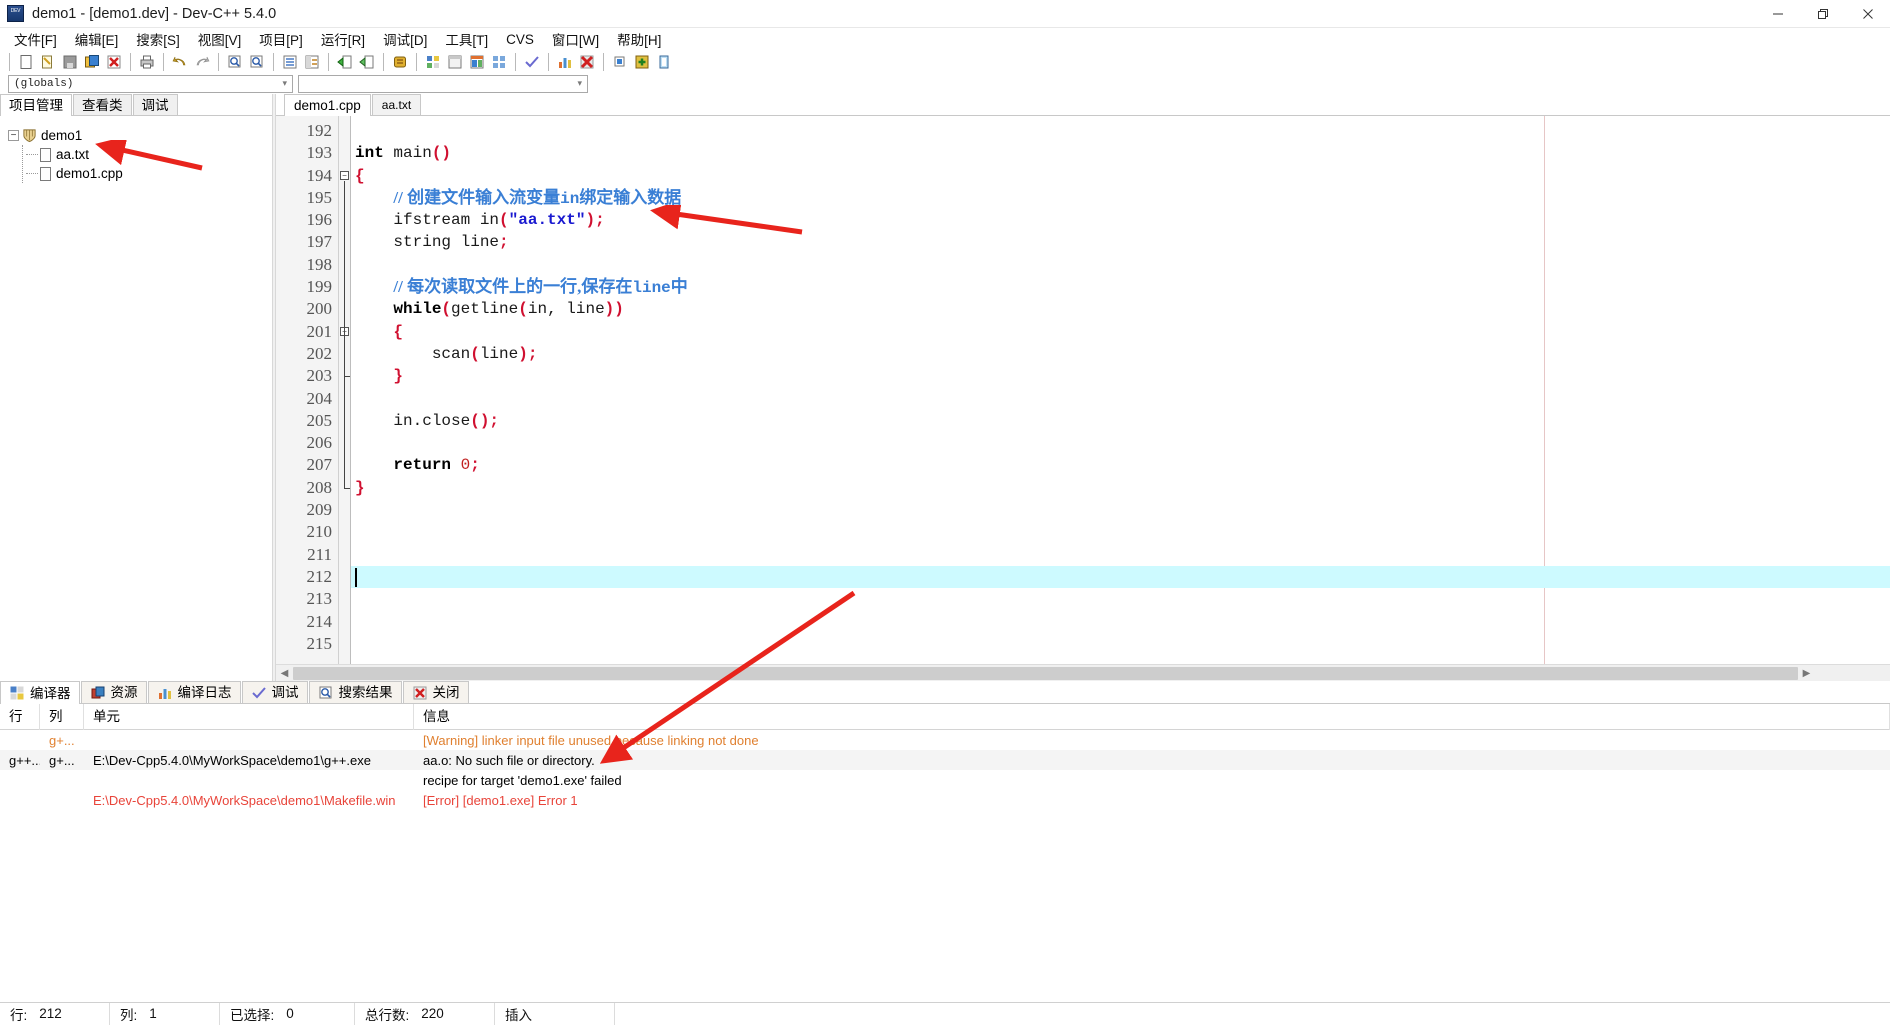 This screenshot has height=1025, width=1890. I want to click on bottom-tab-compile-log: 编译日志, so click(194, 692).